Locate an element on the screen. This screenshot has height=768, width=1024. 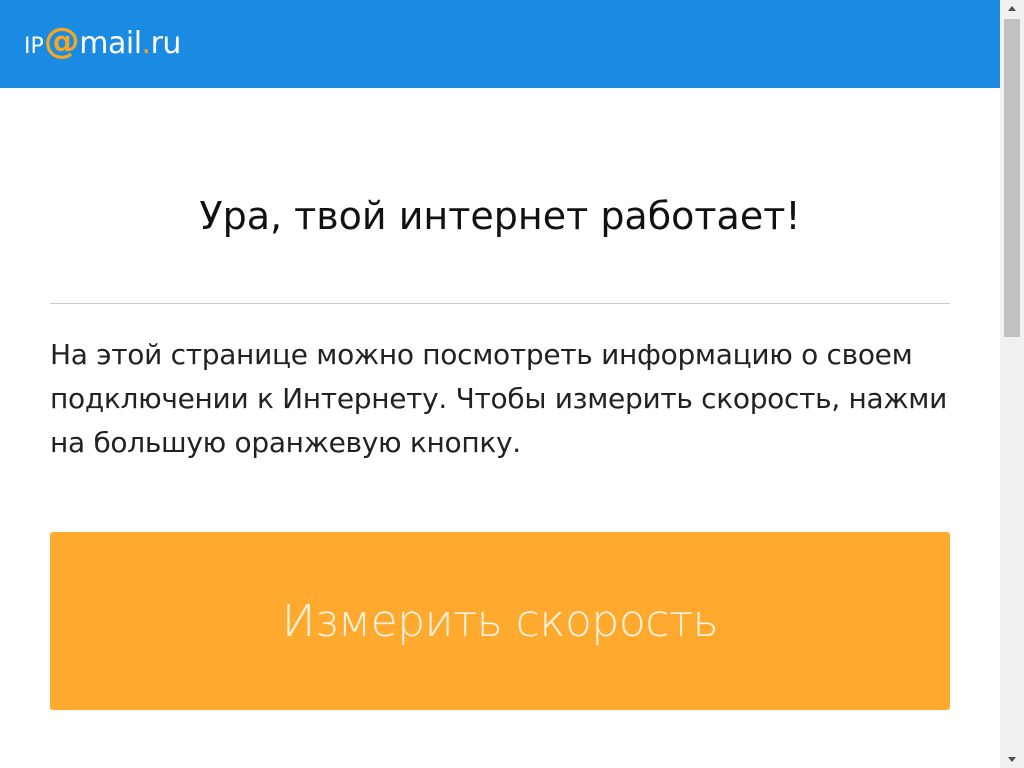
divider is located at coordinates (500, 303).